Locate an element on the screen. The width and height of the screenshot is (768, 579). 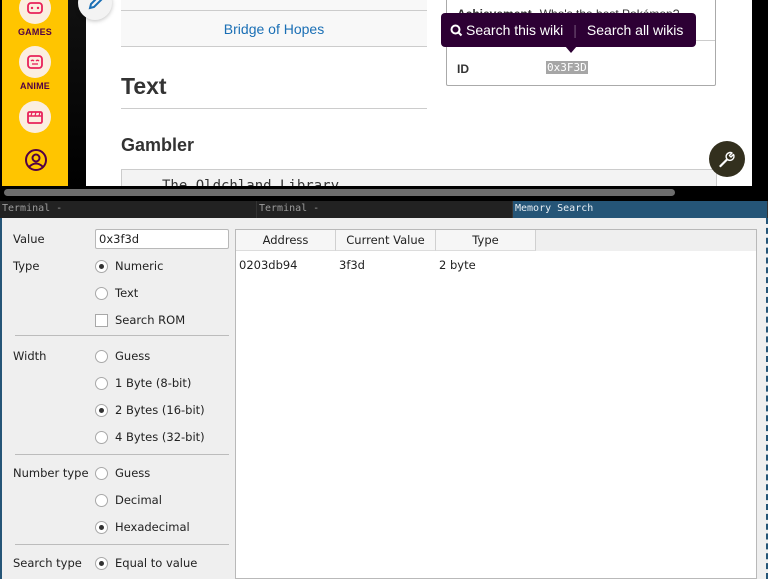
width-2-bytes-radio: 2 Bytes (16-bit) is located at coordinates (150, 410).